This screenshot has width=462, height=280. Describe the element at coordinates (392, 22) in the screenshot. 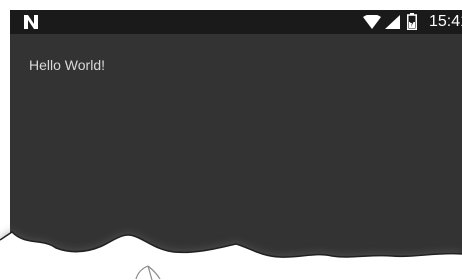

I see `cell-signal-icon` at that location.